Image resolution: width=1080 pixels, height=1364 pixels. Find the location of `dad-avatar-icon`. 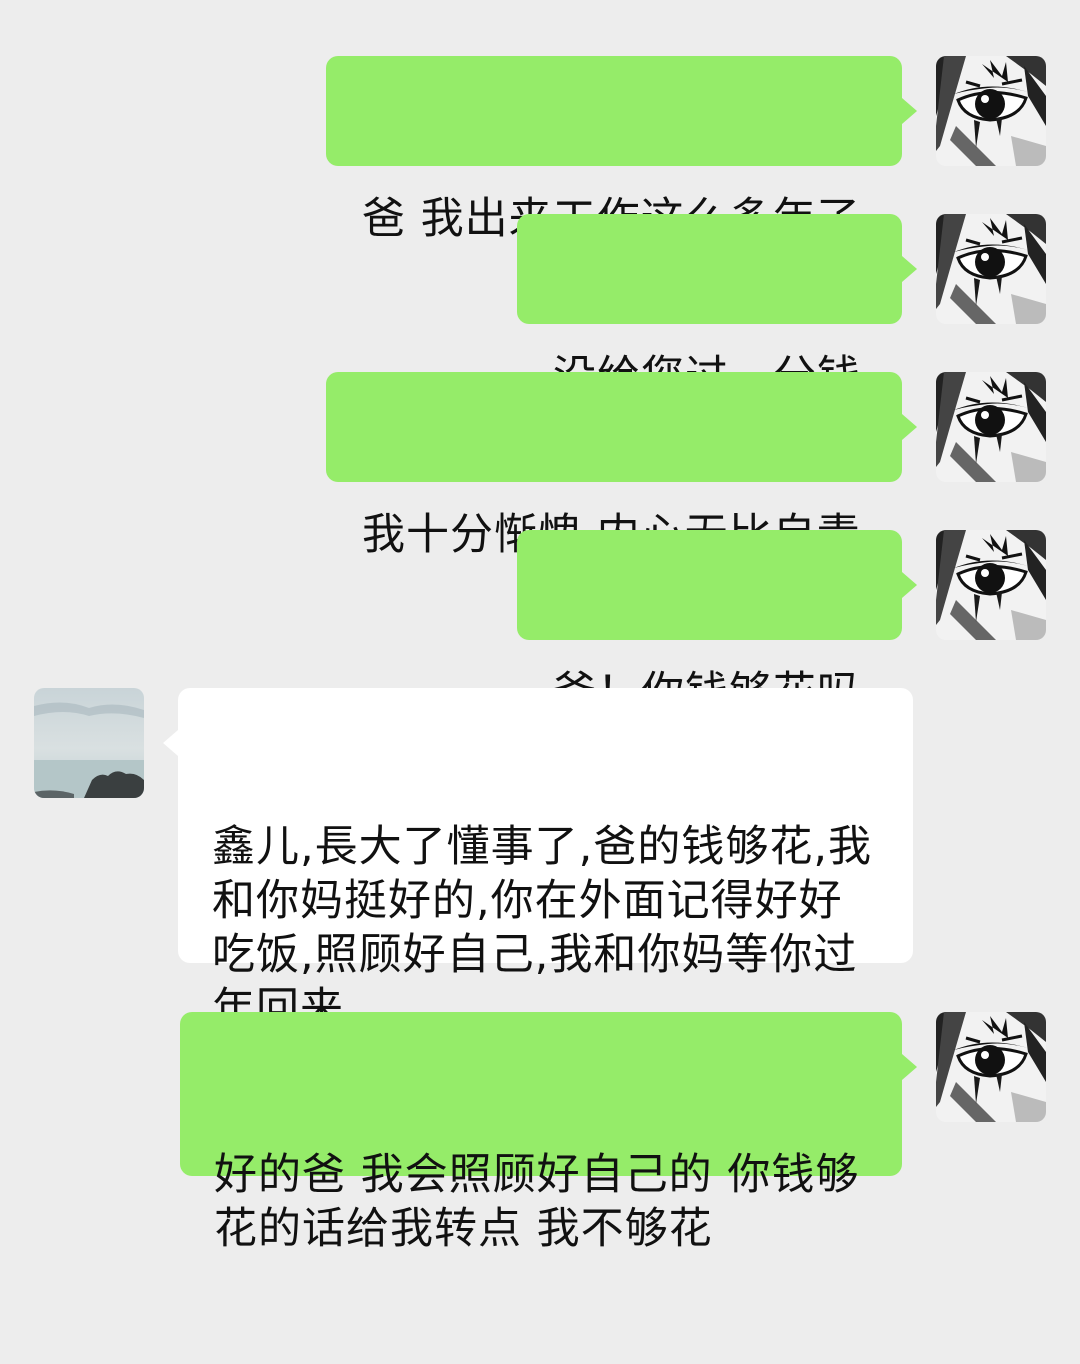

dad-avatar-icon is located at coordinates (89, 743).